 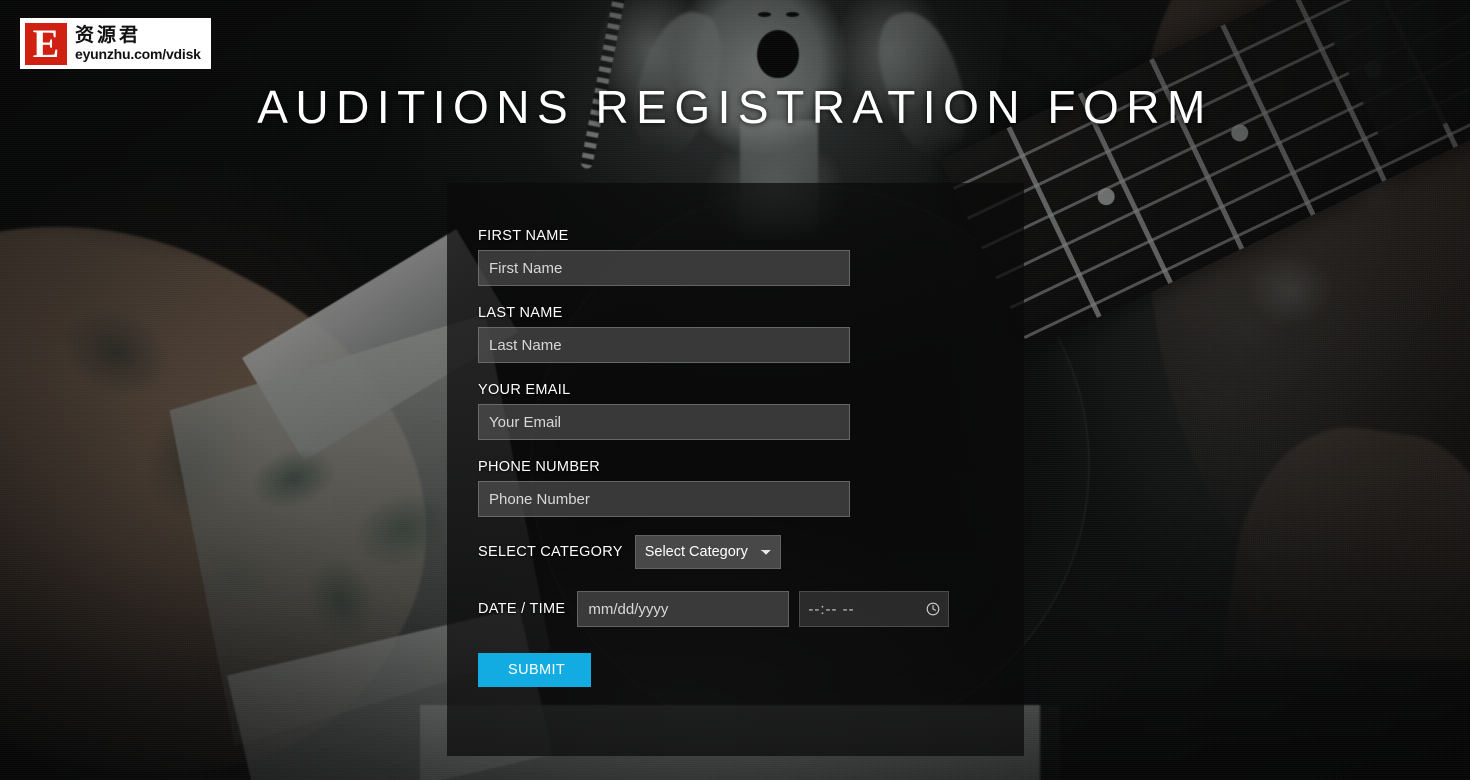 I want to click on logo-e-icon: E, so click(x=46, y=43).